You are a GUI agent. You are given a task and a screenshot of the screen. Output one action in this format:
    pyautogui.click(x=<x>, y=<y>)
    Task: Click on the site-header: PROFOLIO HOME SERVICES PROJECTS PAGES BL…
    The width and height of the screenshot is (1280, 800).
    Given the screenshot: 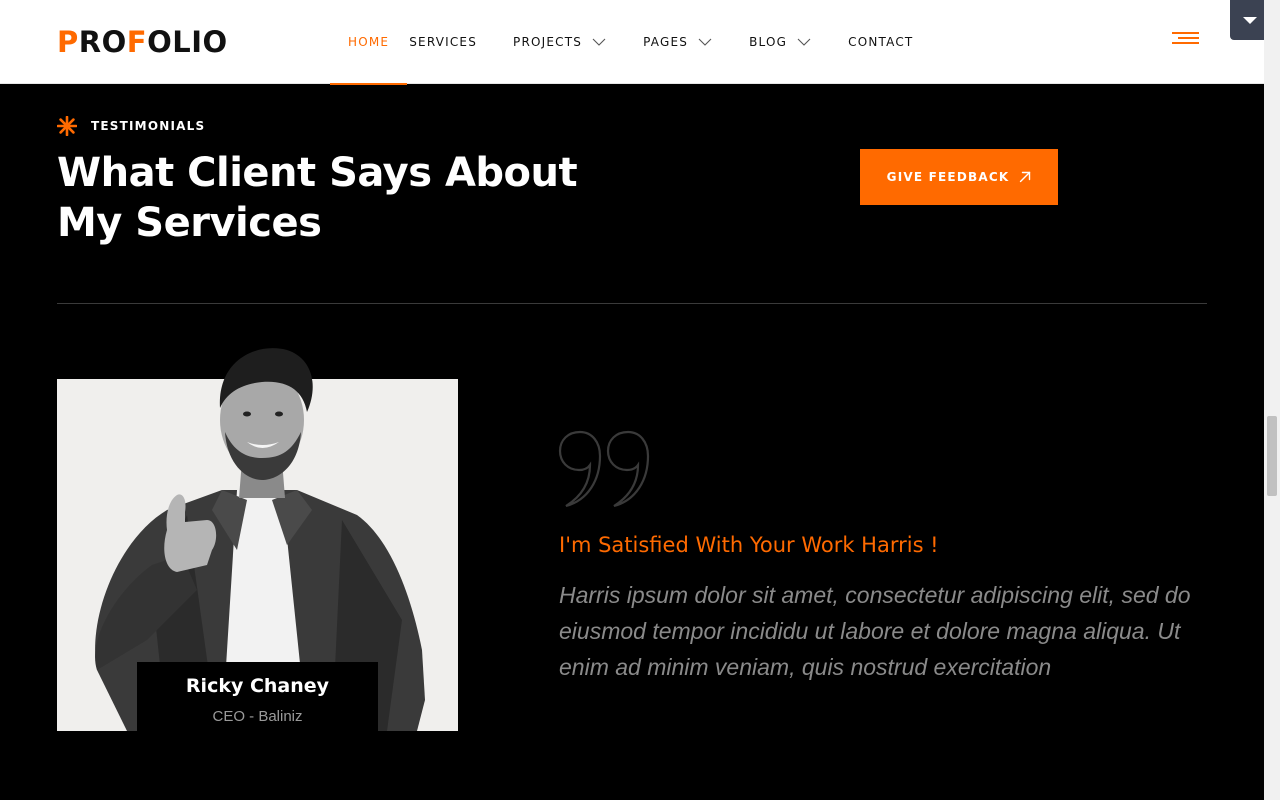 What is the action you would take?
    pyautogui.click(x=632, y=42)
    